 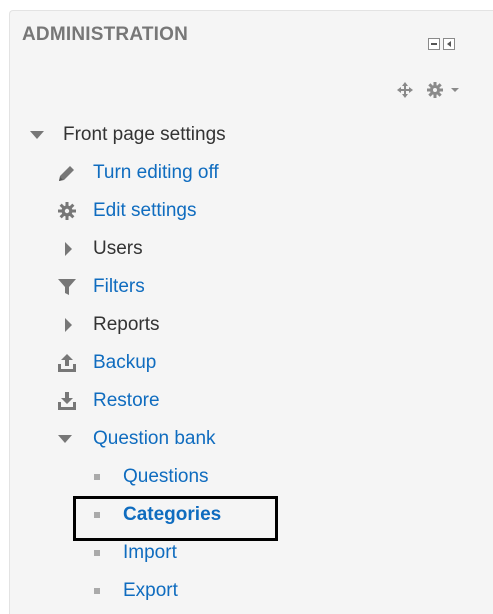 I want to click on hide-block-icon, so click(x=449, y=44).